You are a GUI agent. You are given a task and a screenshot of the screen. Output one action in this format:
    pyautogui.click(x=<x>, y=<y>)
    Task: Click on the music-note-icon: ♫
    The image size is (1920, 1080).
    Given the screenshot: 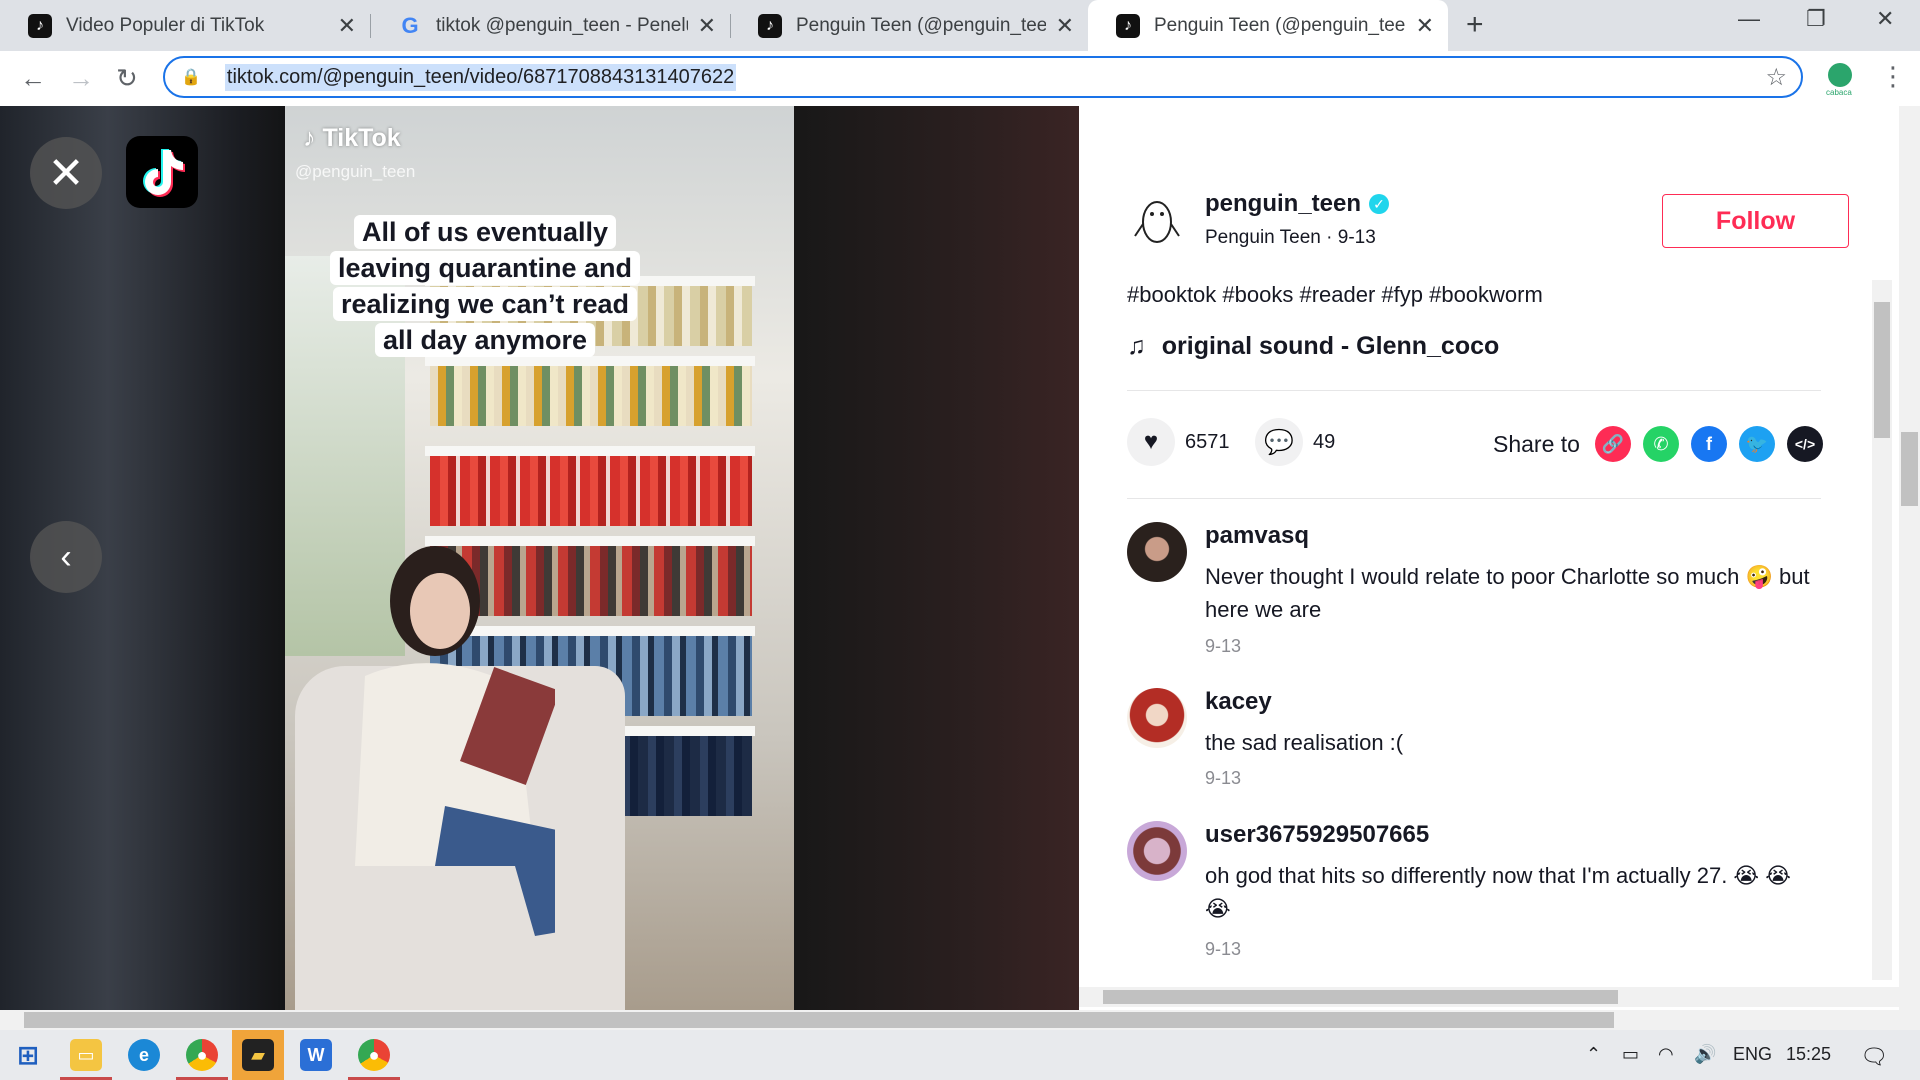 What is the action you would take?
    pyautogui.click(x=1136, y=346)
    